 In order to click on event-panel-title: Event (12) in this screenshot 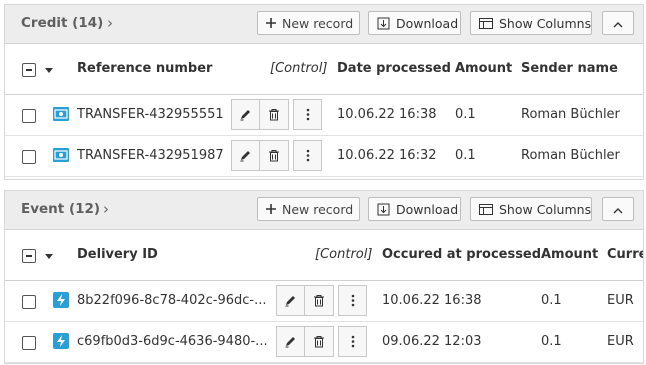, I will do `click(60, 209)`.